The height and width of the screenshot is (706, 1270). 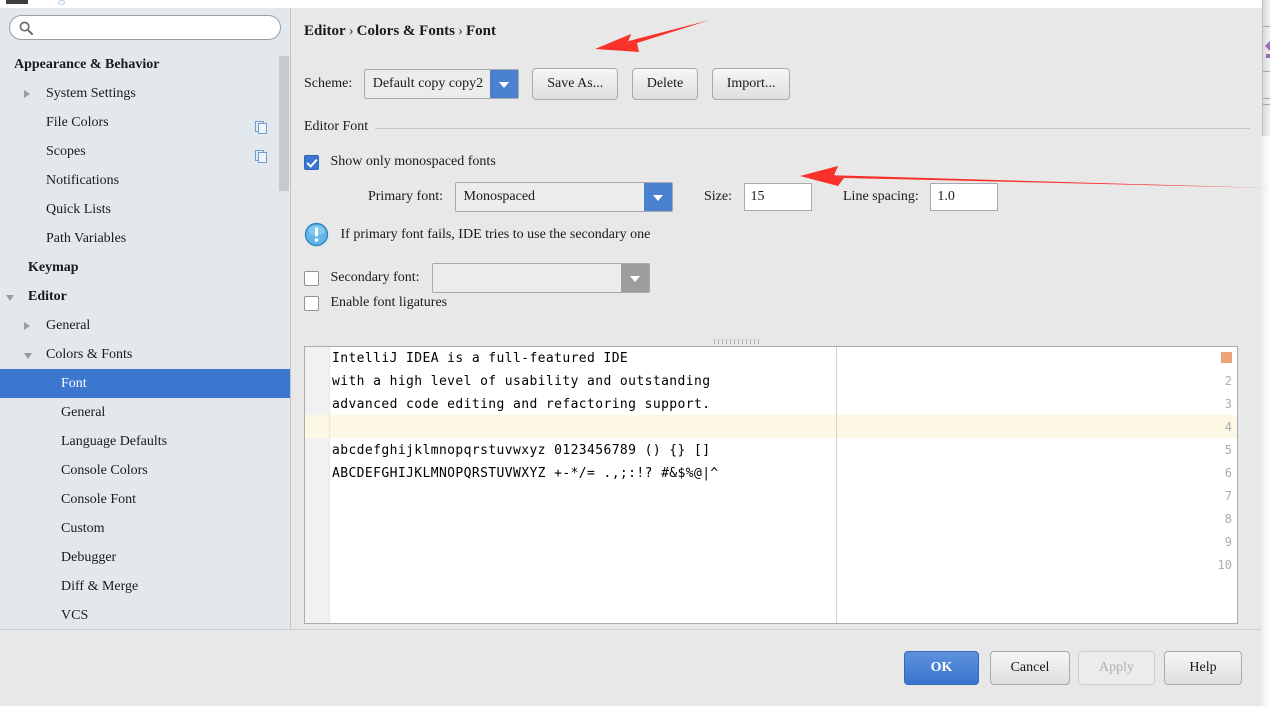 What do you see at coordinates (941, 668) in the screenshot?
I see `ok-button: OK` at bounding box center [941, 668].